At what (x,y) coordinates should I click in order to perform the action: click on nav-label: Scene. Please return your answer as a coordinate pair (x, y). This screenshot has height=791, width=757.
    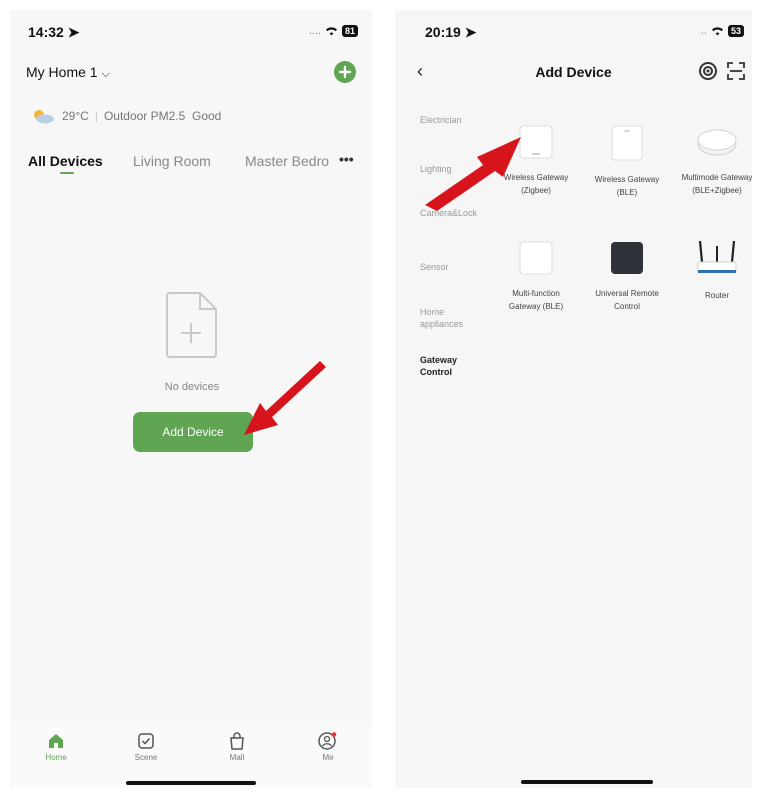
    Looking at the image, I should click on (146, 757).